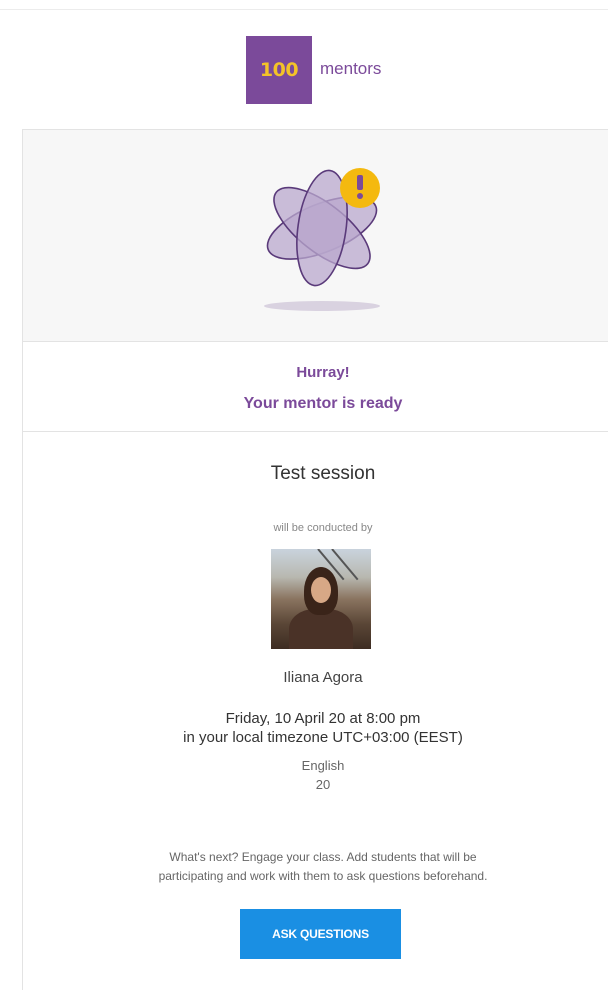 The image size is (608, 990). Describe the element at coordinates (279, 70) in the screenshot. I see `logo-number: 100` at that location.